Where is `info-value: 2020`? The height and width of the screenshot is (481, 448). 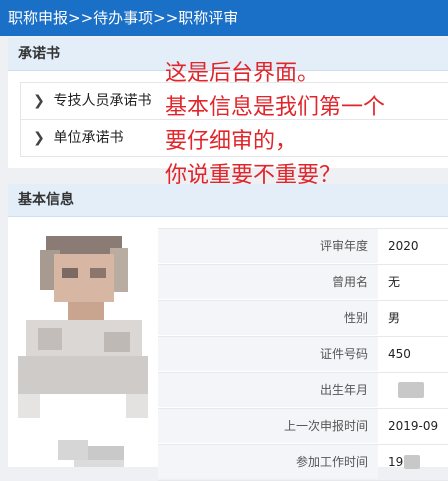 info-value: 2020 is located at coordinates (403, 246).